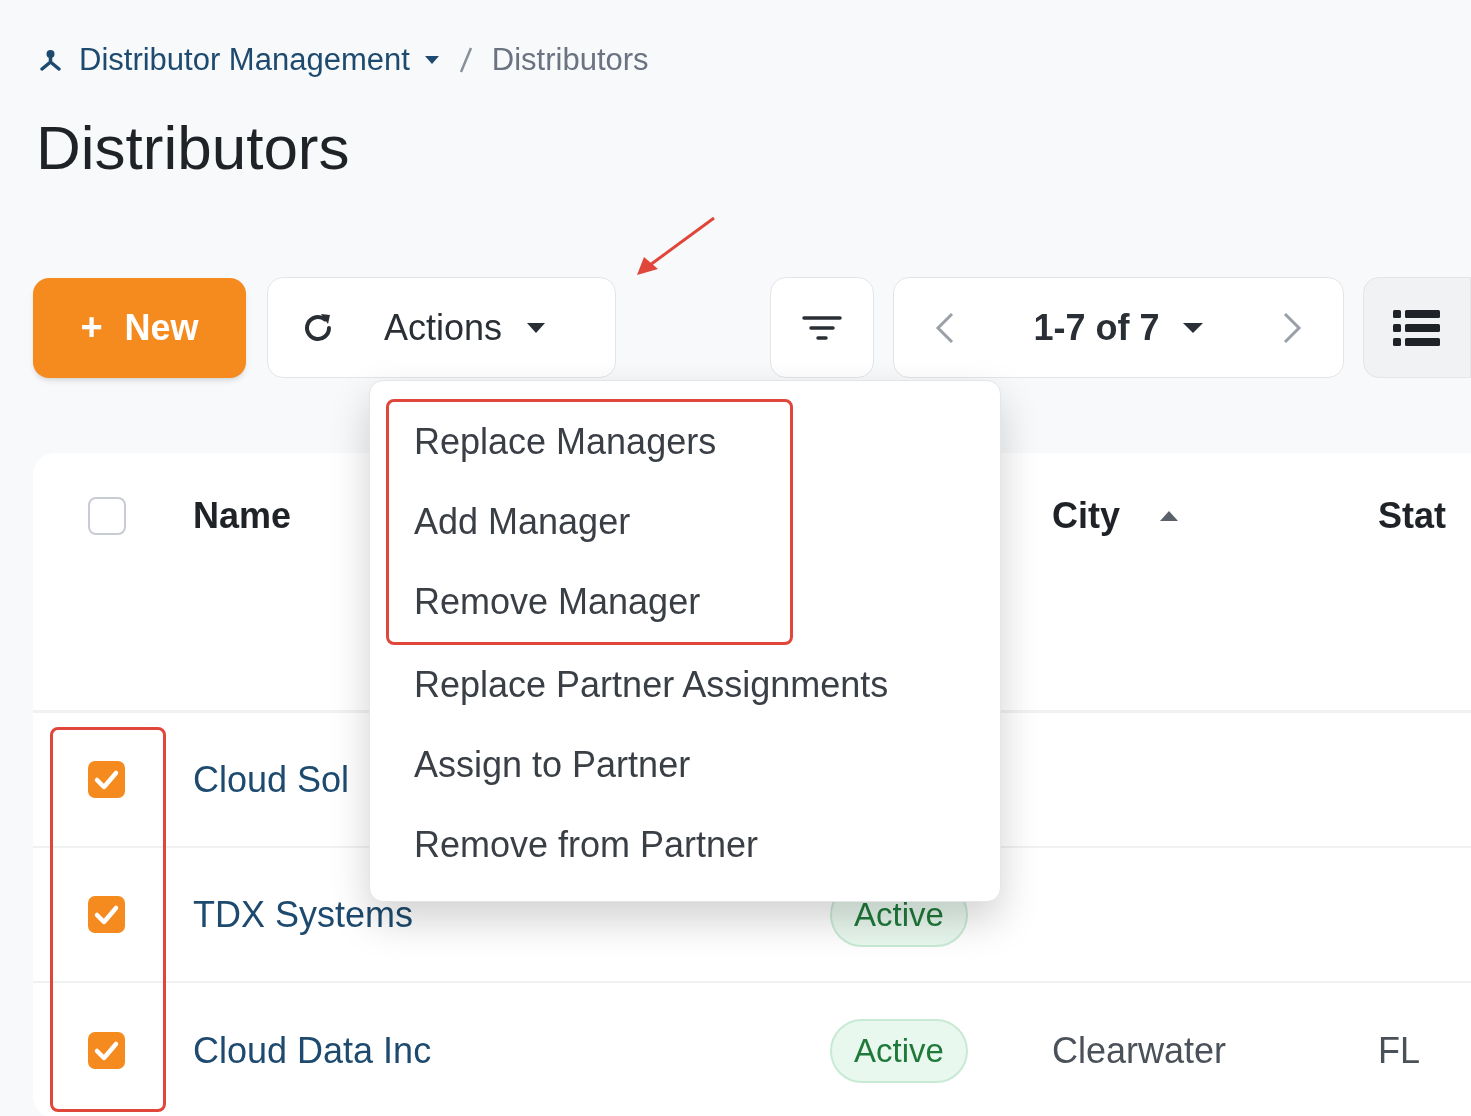 This screenshot has height=1116, width=1471. Describe the element at coordinates (570, 59) in the screenshot. I see `breadcrumb-current: Distributors` at that location.